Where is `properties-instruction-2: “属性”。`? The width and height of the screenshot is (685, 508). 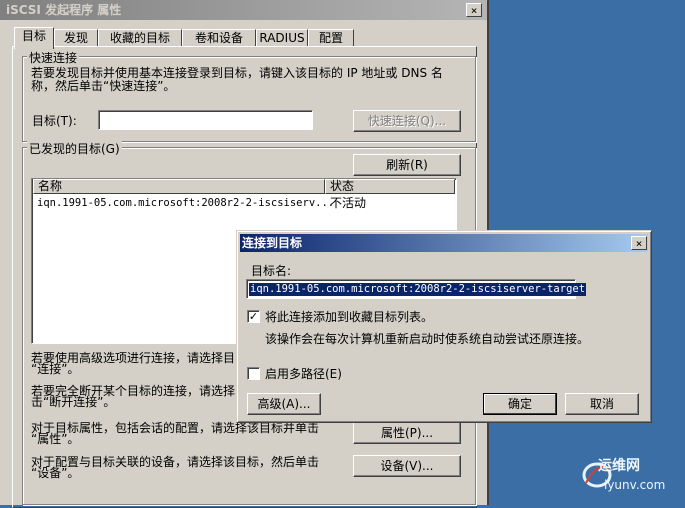 properties-instruction-2: “属性”。 is located at coordinates (55, 439).